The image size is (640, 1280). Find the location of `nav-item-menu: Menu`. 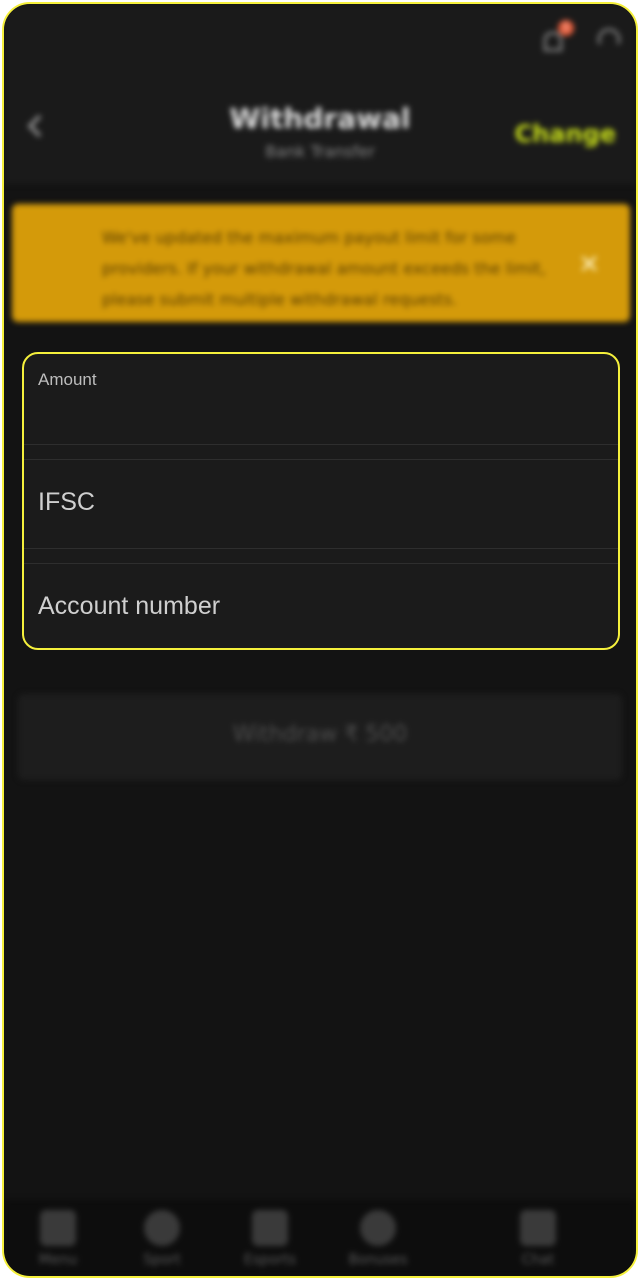

nav-item-menu: Menu is located at coordinates (58, 1239).